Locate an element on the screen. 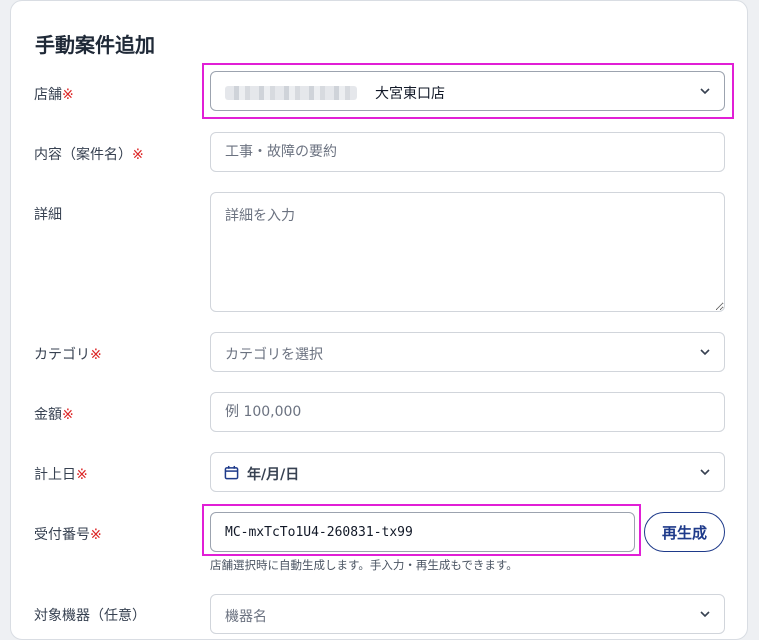 Image resolution: width=759 pixels, height=640 pixels. detail-textarea is located at coordinates (467, 252).